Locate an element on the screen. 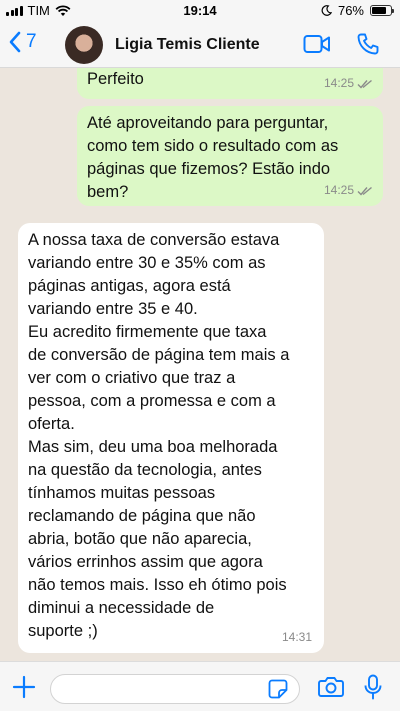 The height and width of the screenshot is (711, 400). battery-percent: 76% is located at coordinates (350, 10).